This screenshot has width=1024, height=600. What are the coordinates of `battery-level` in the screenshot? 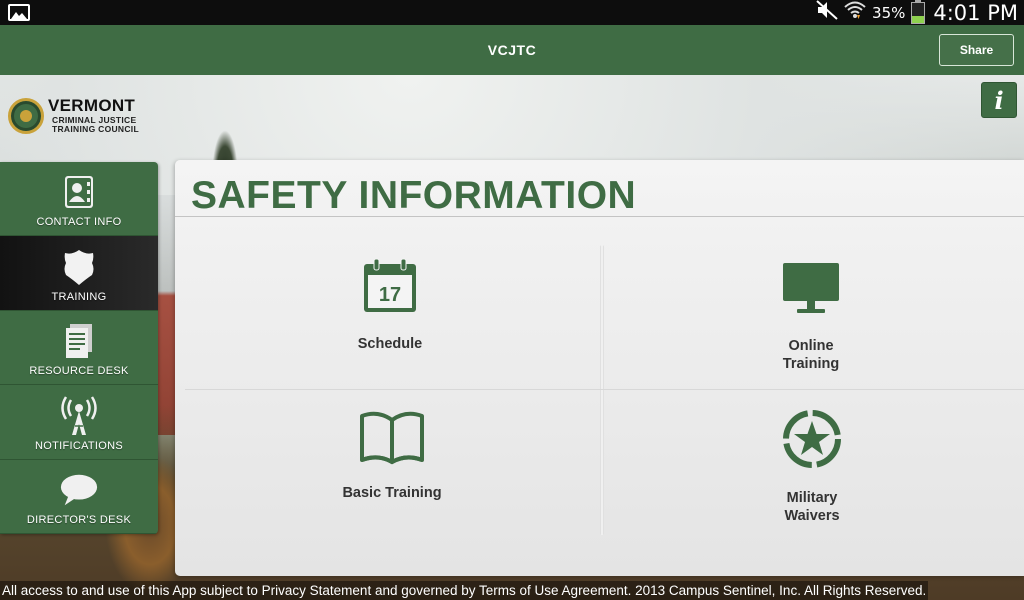 It's located at (918, 19).